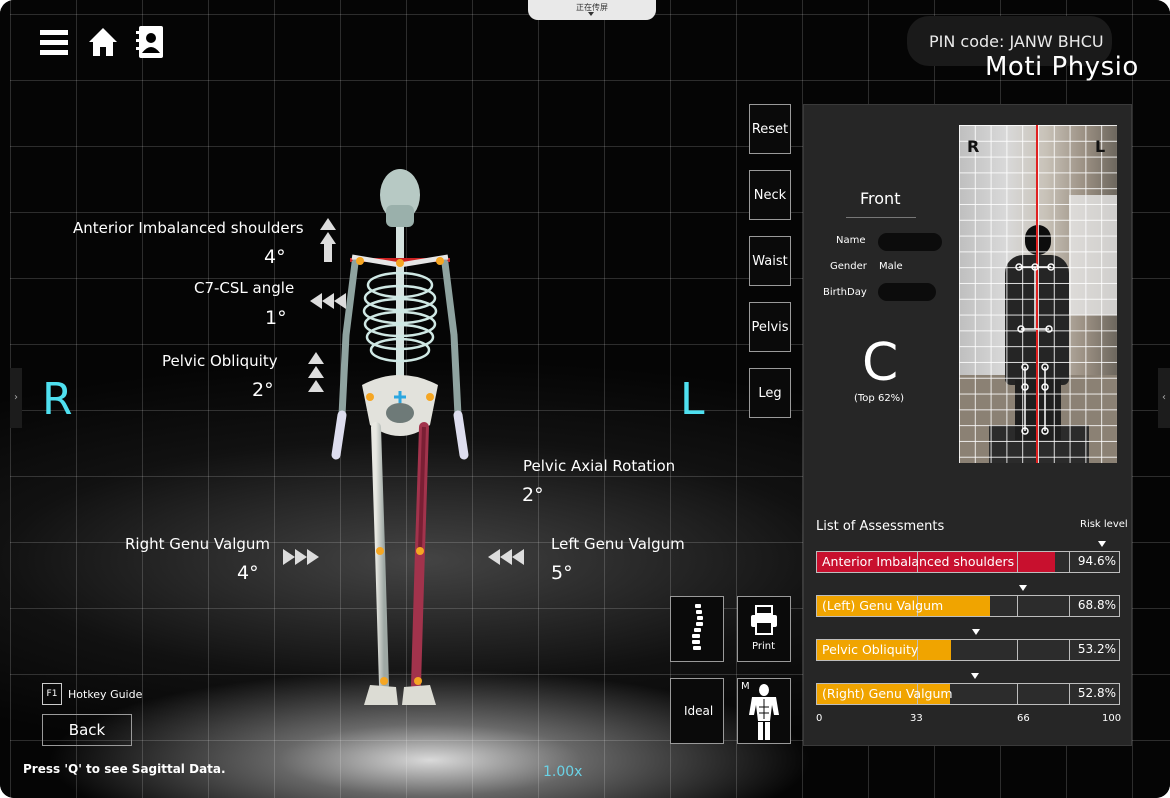  I want to click on printer-icon, so click(764, 620).